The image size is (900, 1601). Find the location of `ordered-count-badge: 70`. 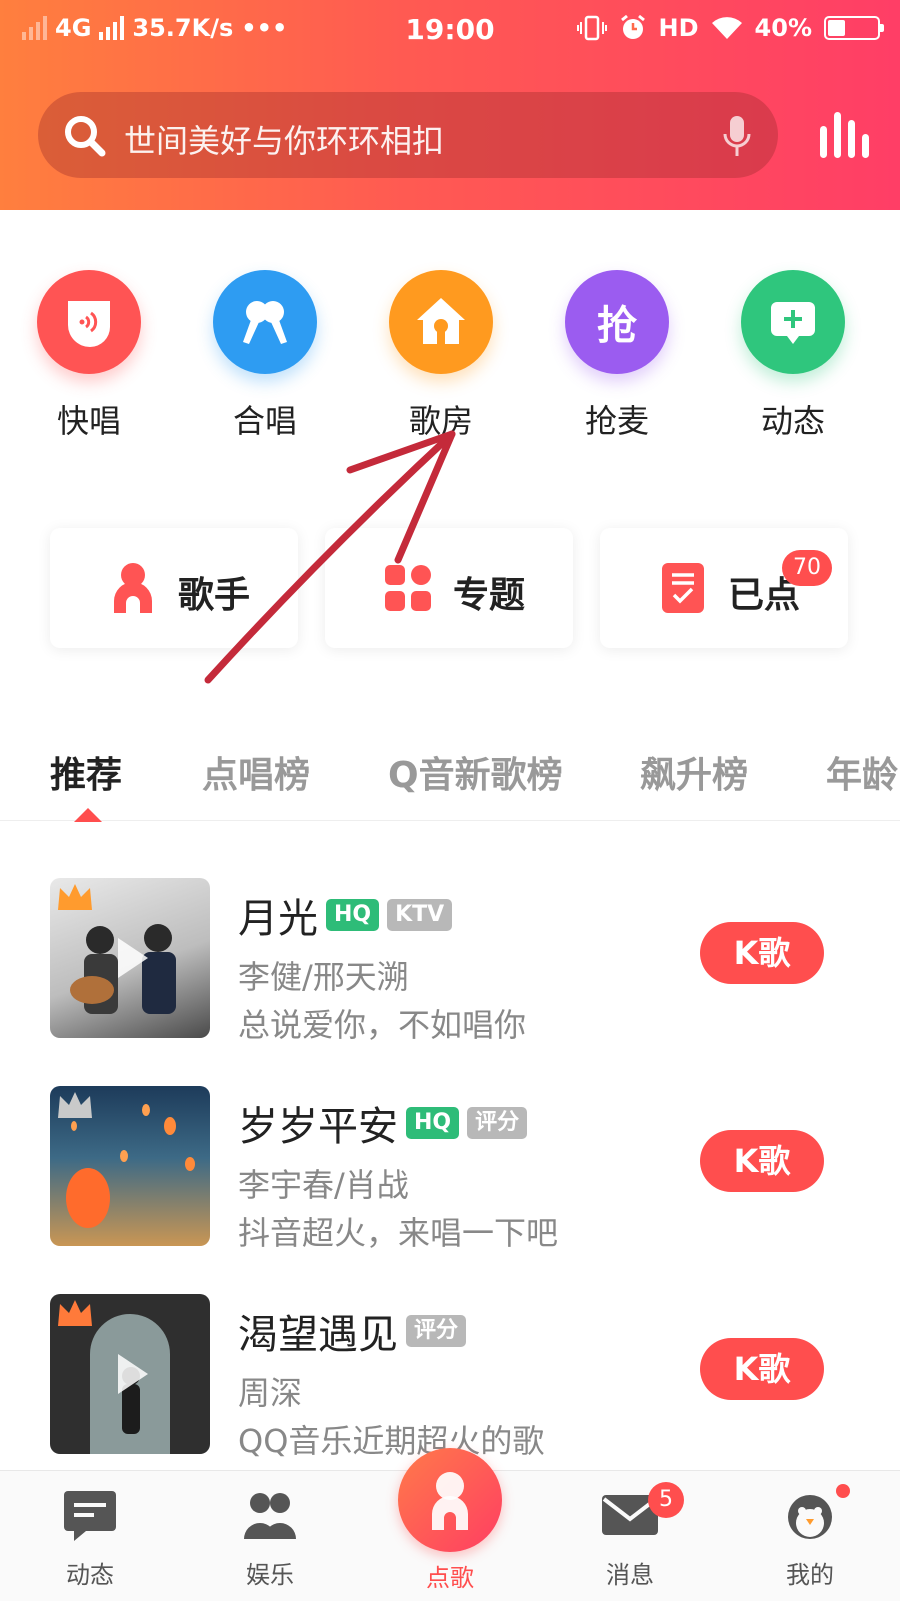

ordered-count-badge: 70 is located at coordinates (807, 568).